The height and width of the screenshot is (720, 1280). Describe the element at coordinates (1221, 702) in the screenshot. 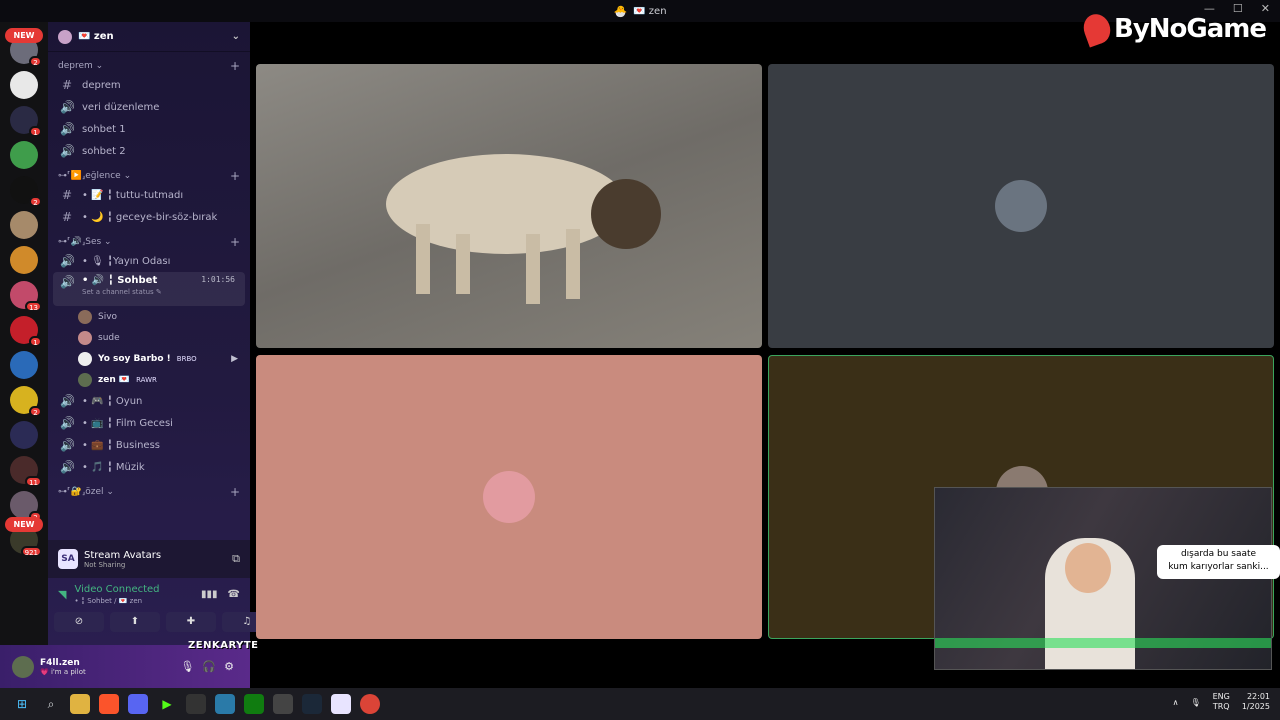

I see `language-indicator: ENG TRQ` at that location.